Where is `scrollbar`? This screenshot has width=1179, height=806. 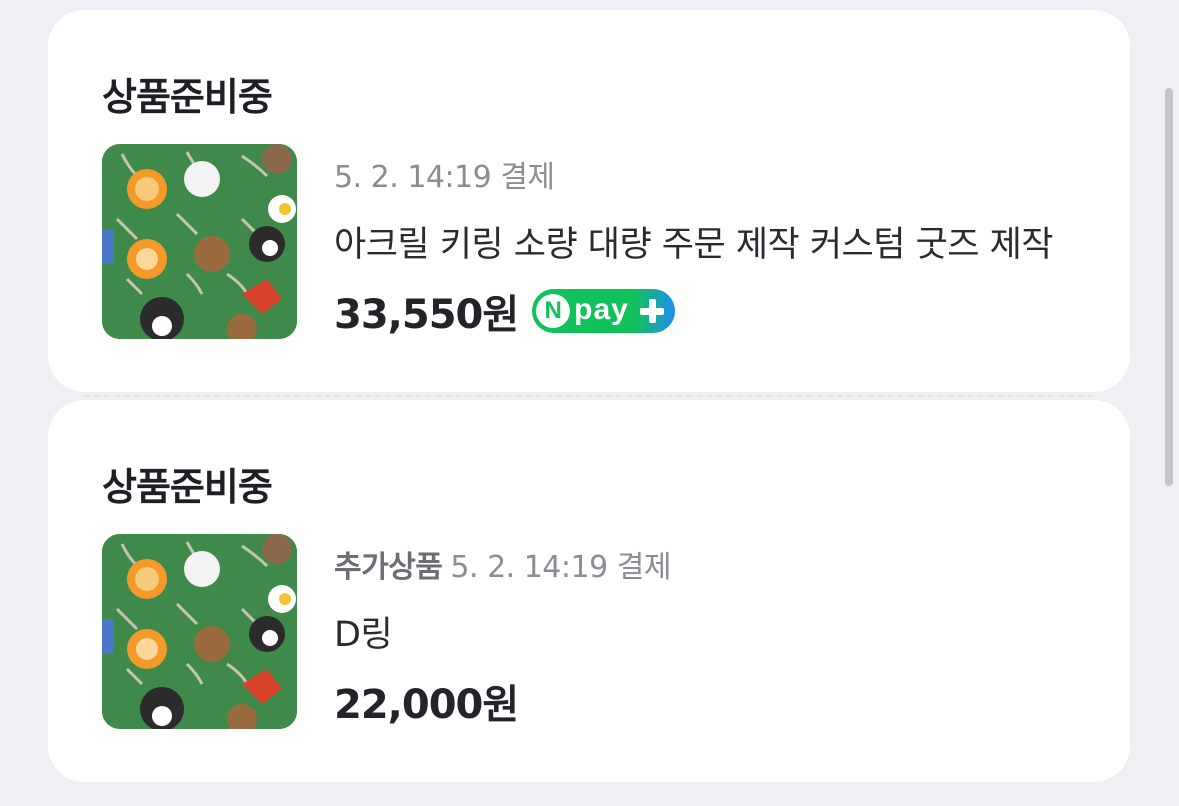 scrollbar is located at coordinates (1169, 287).